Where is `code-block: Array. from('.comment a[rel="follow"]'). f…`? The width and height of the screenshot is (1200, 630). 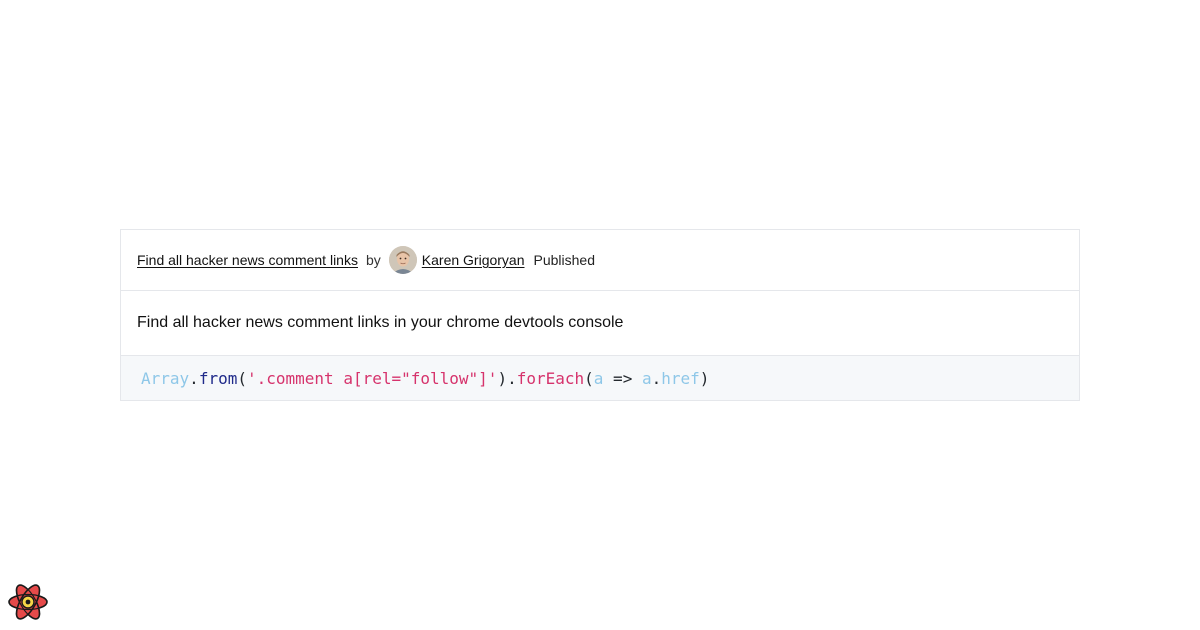
code-block: Array. from('.comment a[rel="follow"]'). f… is located at coordinates (600, 377).